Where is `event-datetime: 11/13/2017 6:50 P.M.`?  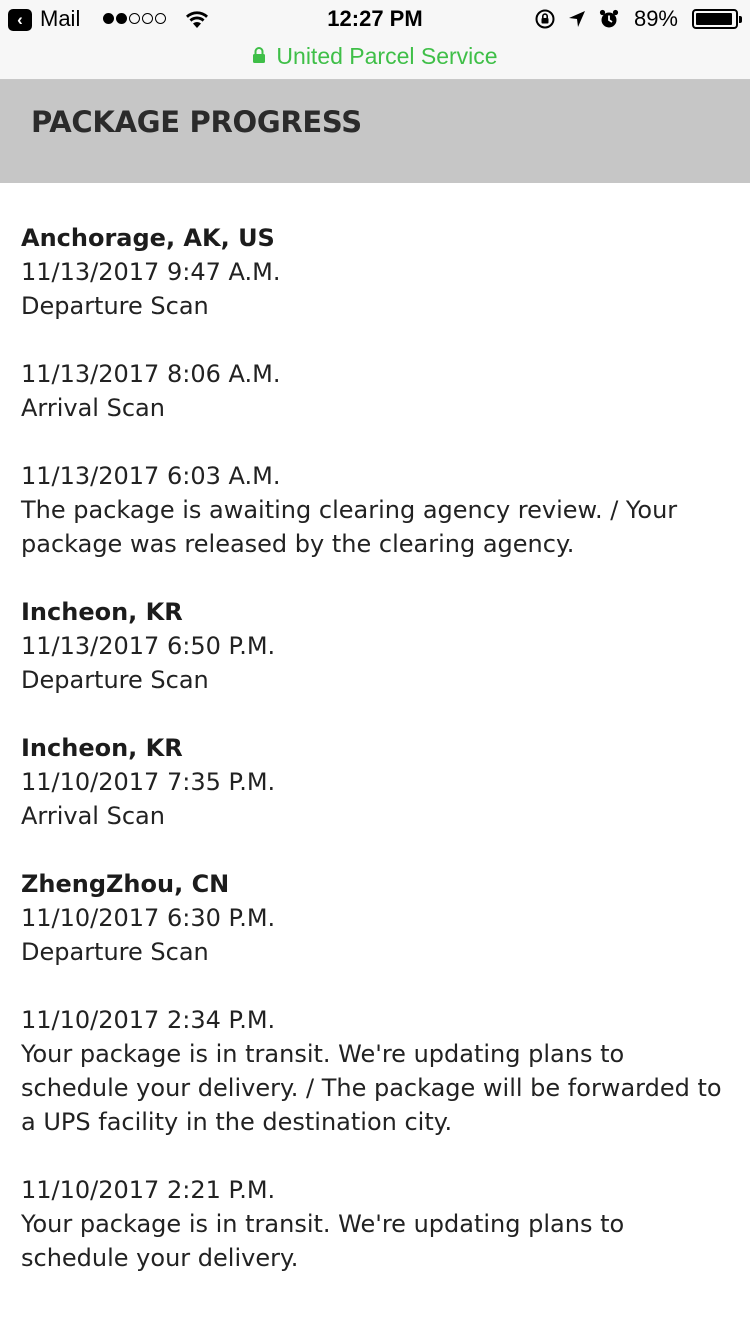 event-datetime: 11/13/2017 6:50 P.M. is located at coordinates (148, 646).